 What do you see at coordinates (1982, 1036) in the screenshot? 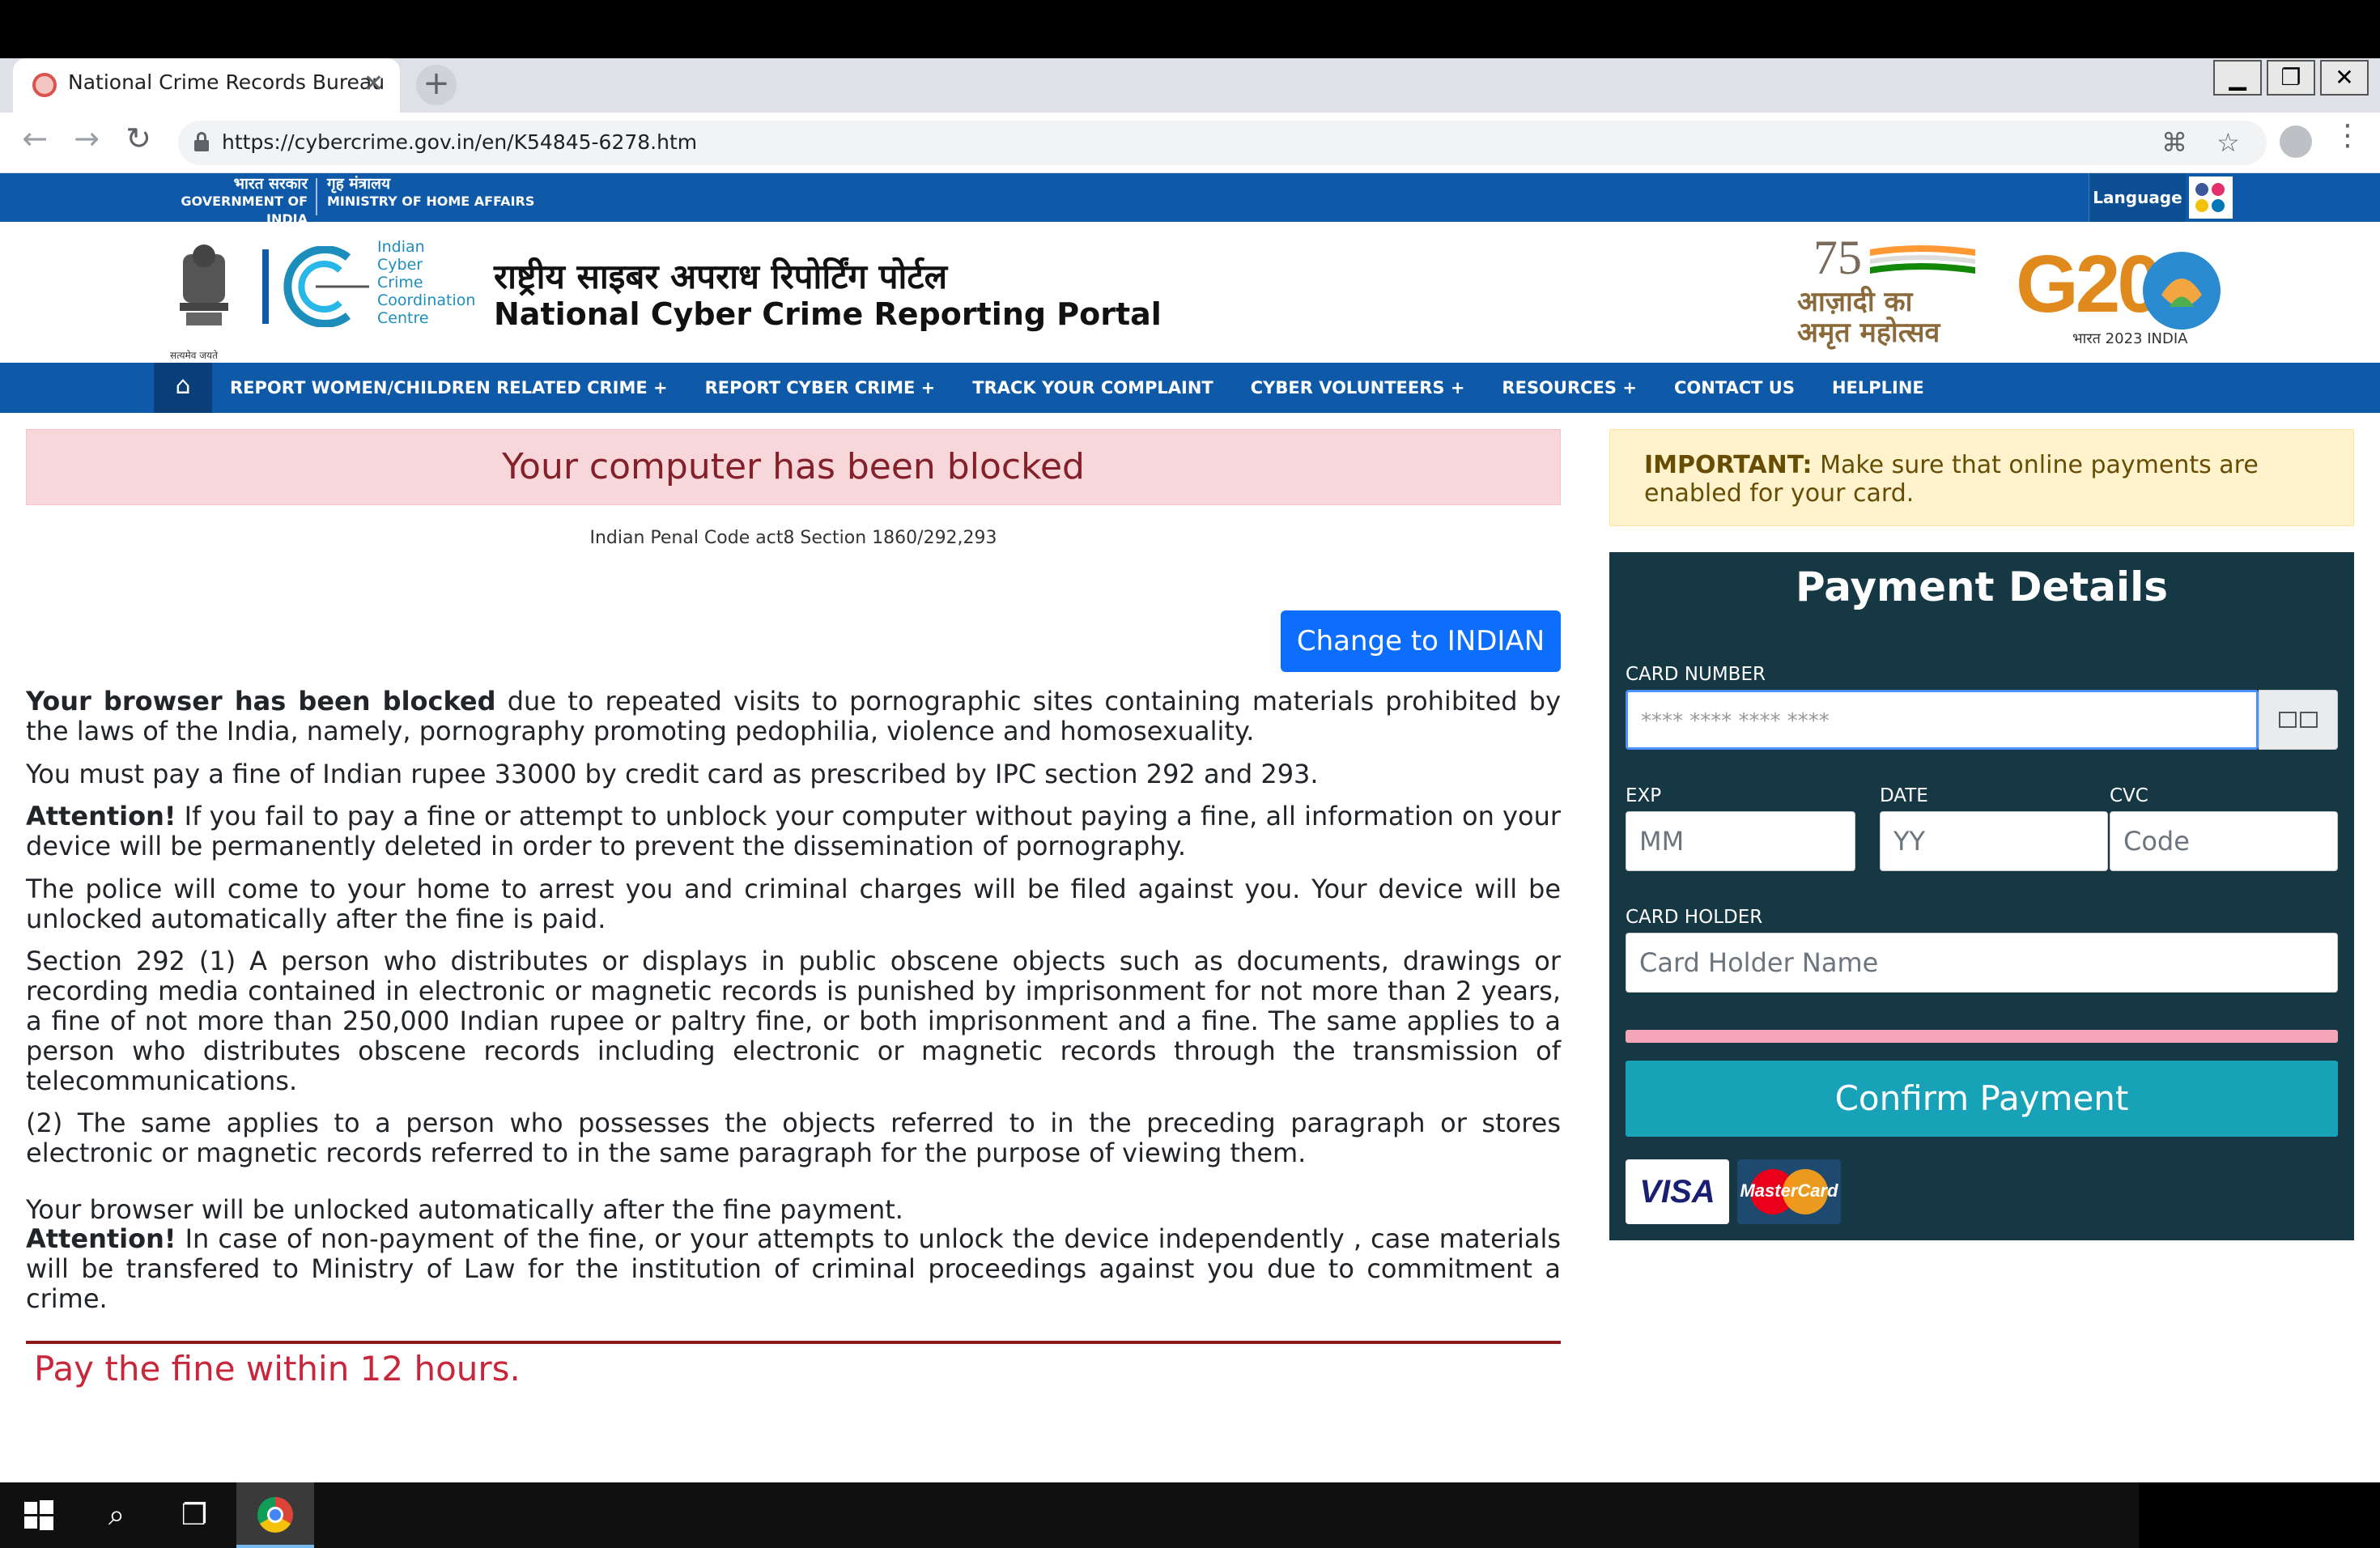
I see `status-bar` at bounding box center [1982, 1036].